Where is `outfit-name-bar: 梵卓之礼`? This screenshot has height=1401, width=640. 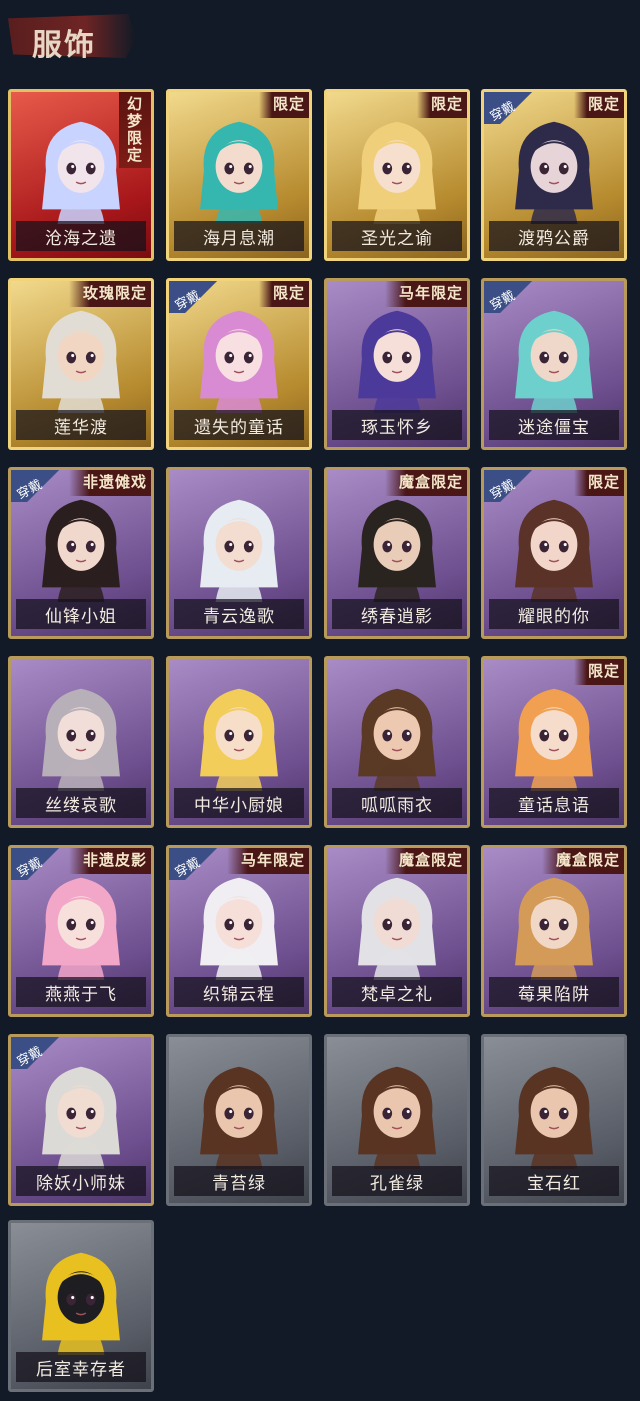 outfit-name-bar: 梵卓之礼 is located at coordinates (397, 992).